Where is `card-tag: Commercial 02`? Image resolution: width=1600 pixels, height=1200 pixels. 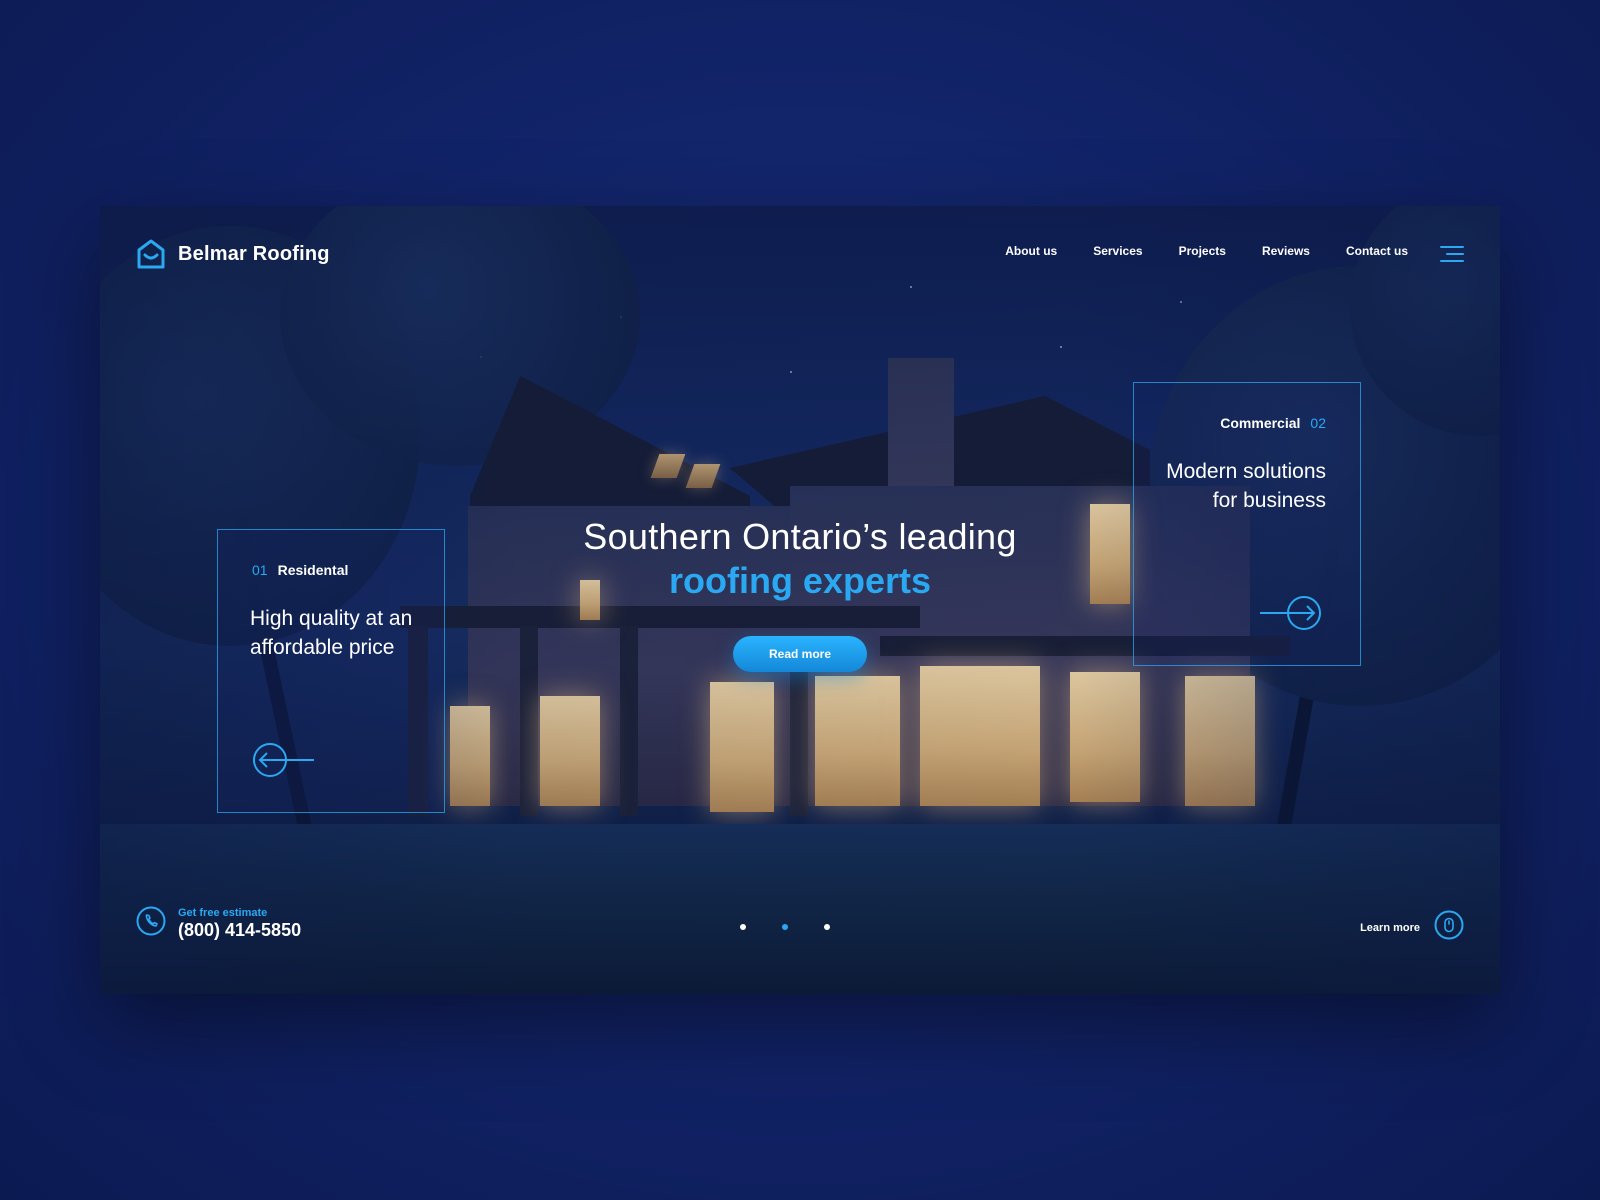 card-tag: Commercial 02 is located at coordinates (1273, 423).